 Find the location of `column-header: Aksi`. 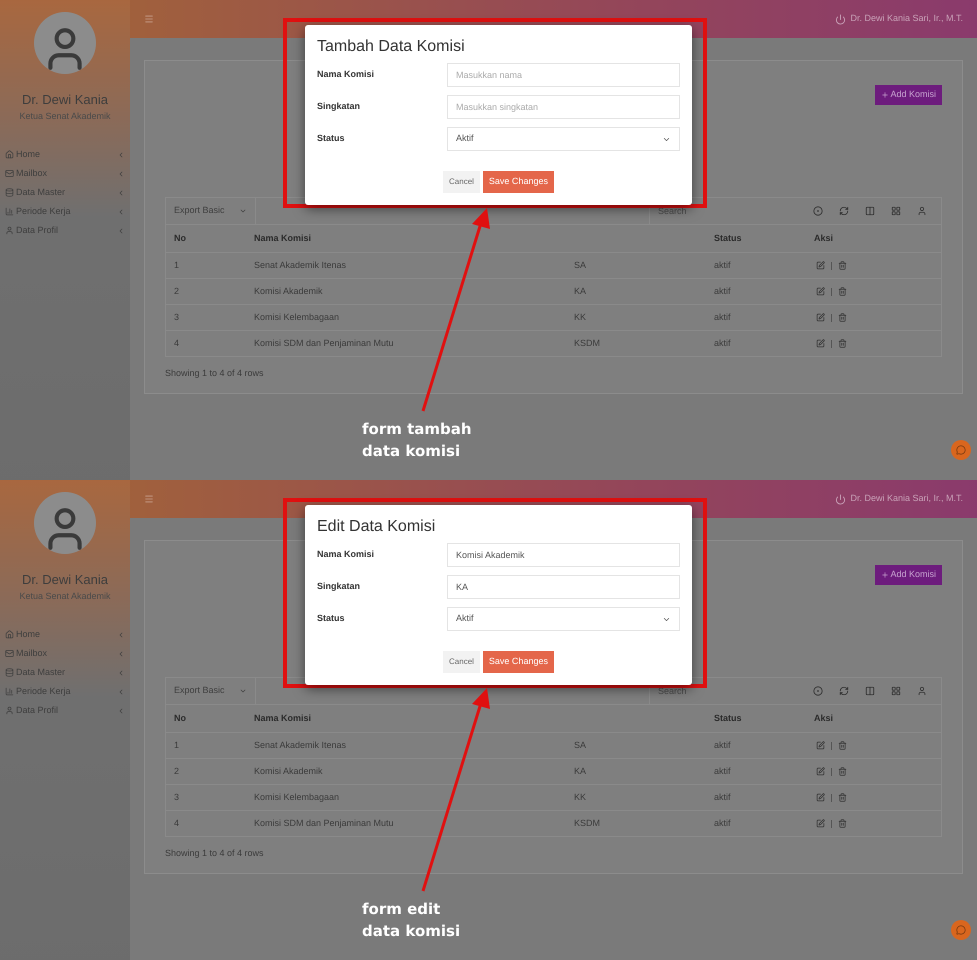

column-header: Aksi is located at coordinates (823, 238).